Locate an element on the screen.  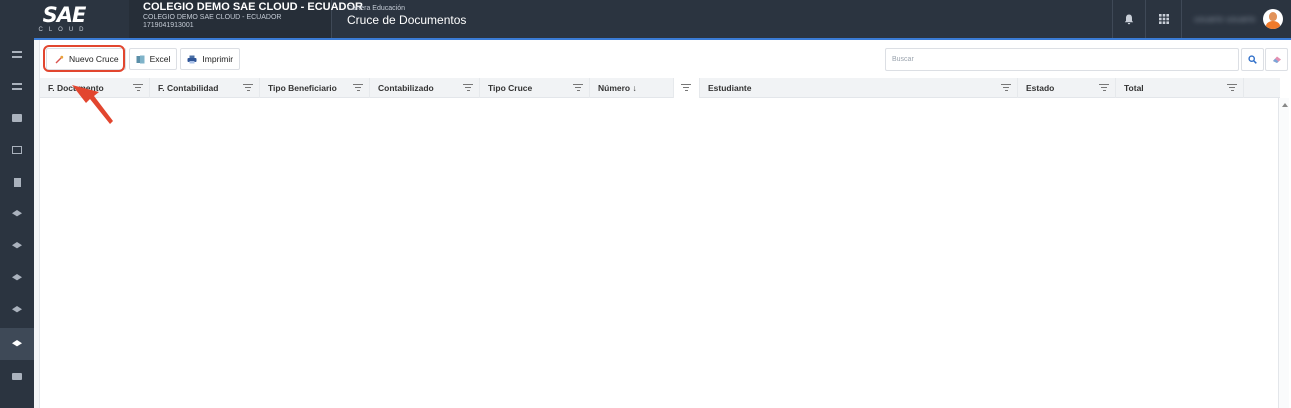
column-label: Tipo Cruce is located at coordinates (510, 88).